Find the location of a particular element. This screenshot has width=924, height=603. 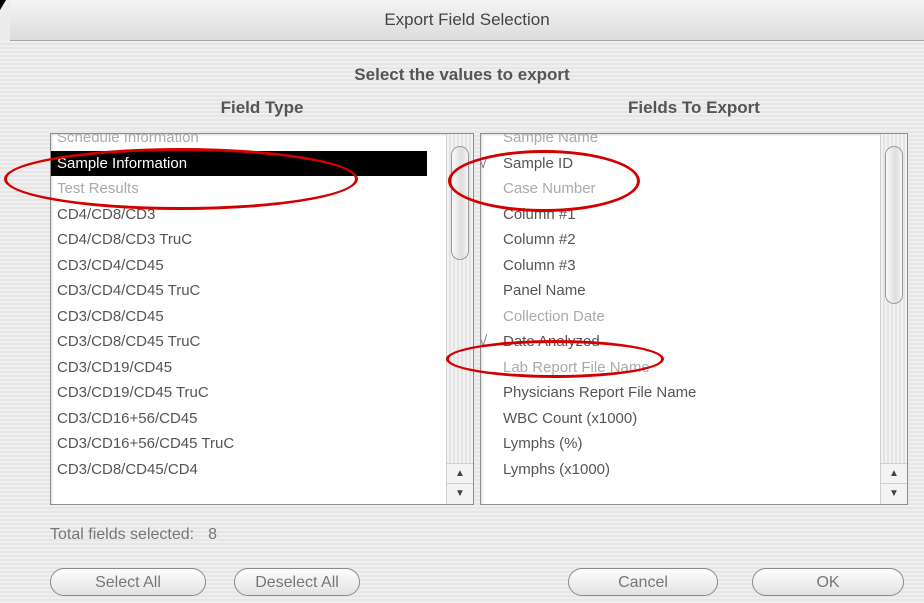

annotation-ellipse-sample-information is located at coordinates (181, 179).